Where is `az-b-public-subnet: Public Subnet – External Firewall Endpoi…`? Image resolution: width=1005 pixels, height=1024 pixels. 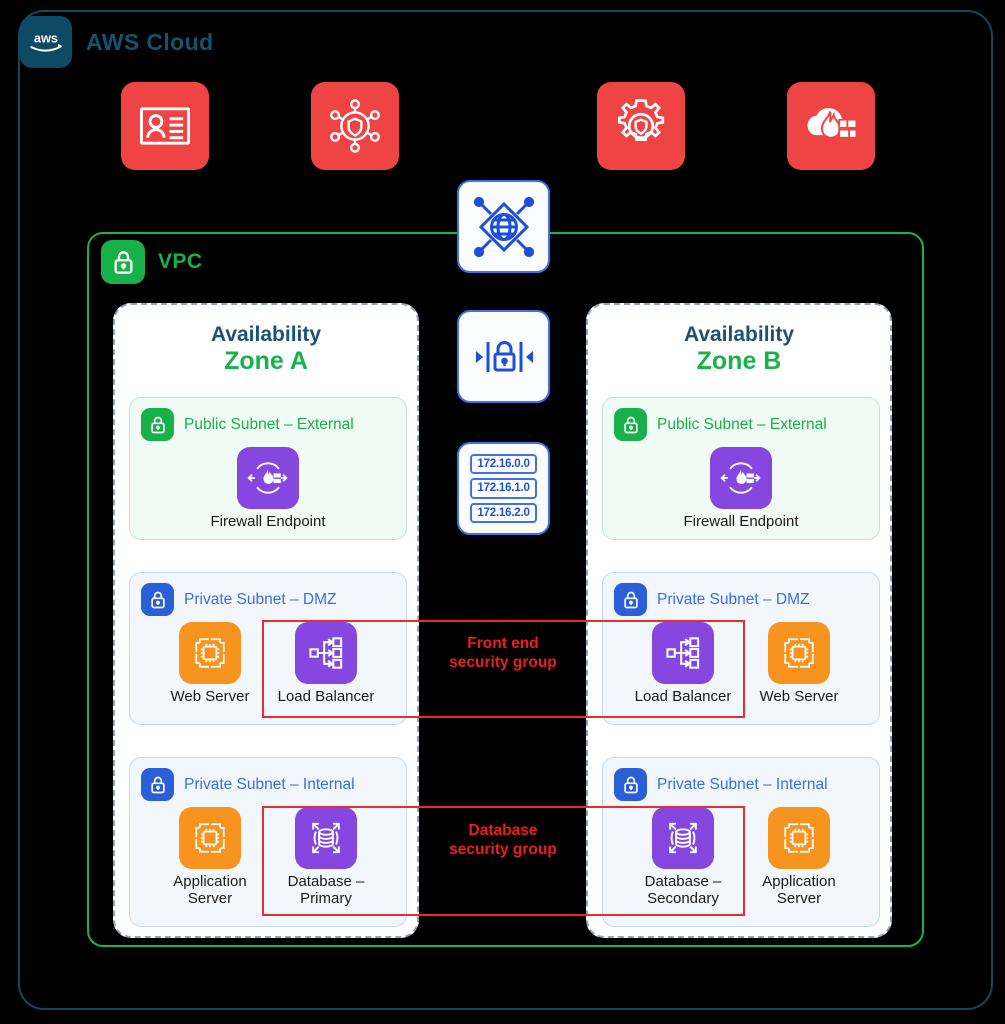 az-b-public-subnet: Public Subnet – External Firewall Endpoi… is located at coordinates (741, 468).